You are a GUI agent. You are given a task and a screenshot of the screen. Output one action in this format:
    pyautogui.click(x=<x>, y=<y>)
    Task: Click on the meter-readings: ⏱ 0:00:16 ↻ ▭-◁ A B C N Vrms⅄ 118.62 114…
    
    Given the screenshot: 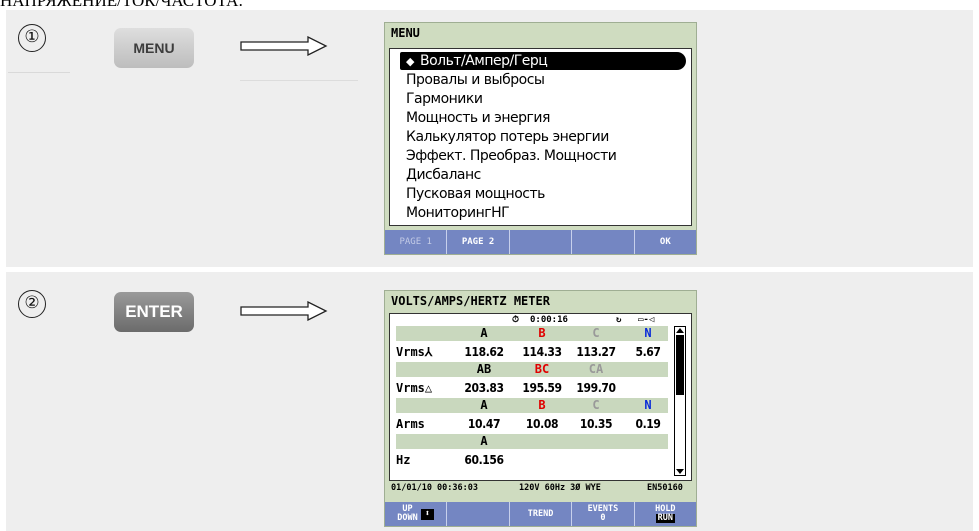 What is the action you would take?
    pyautogui.click(x=540, y=397)
    